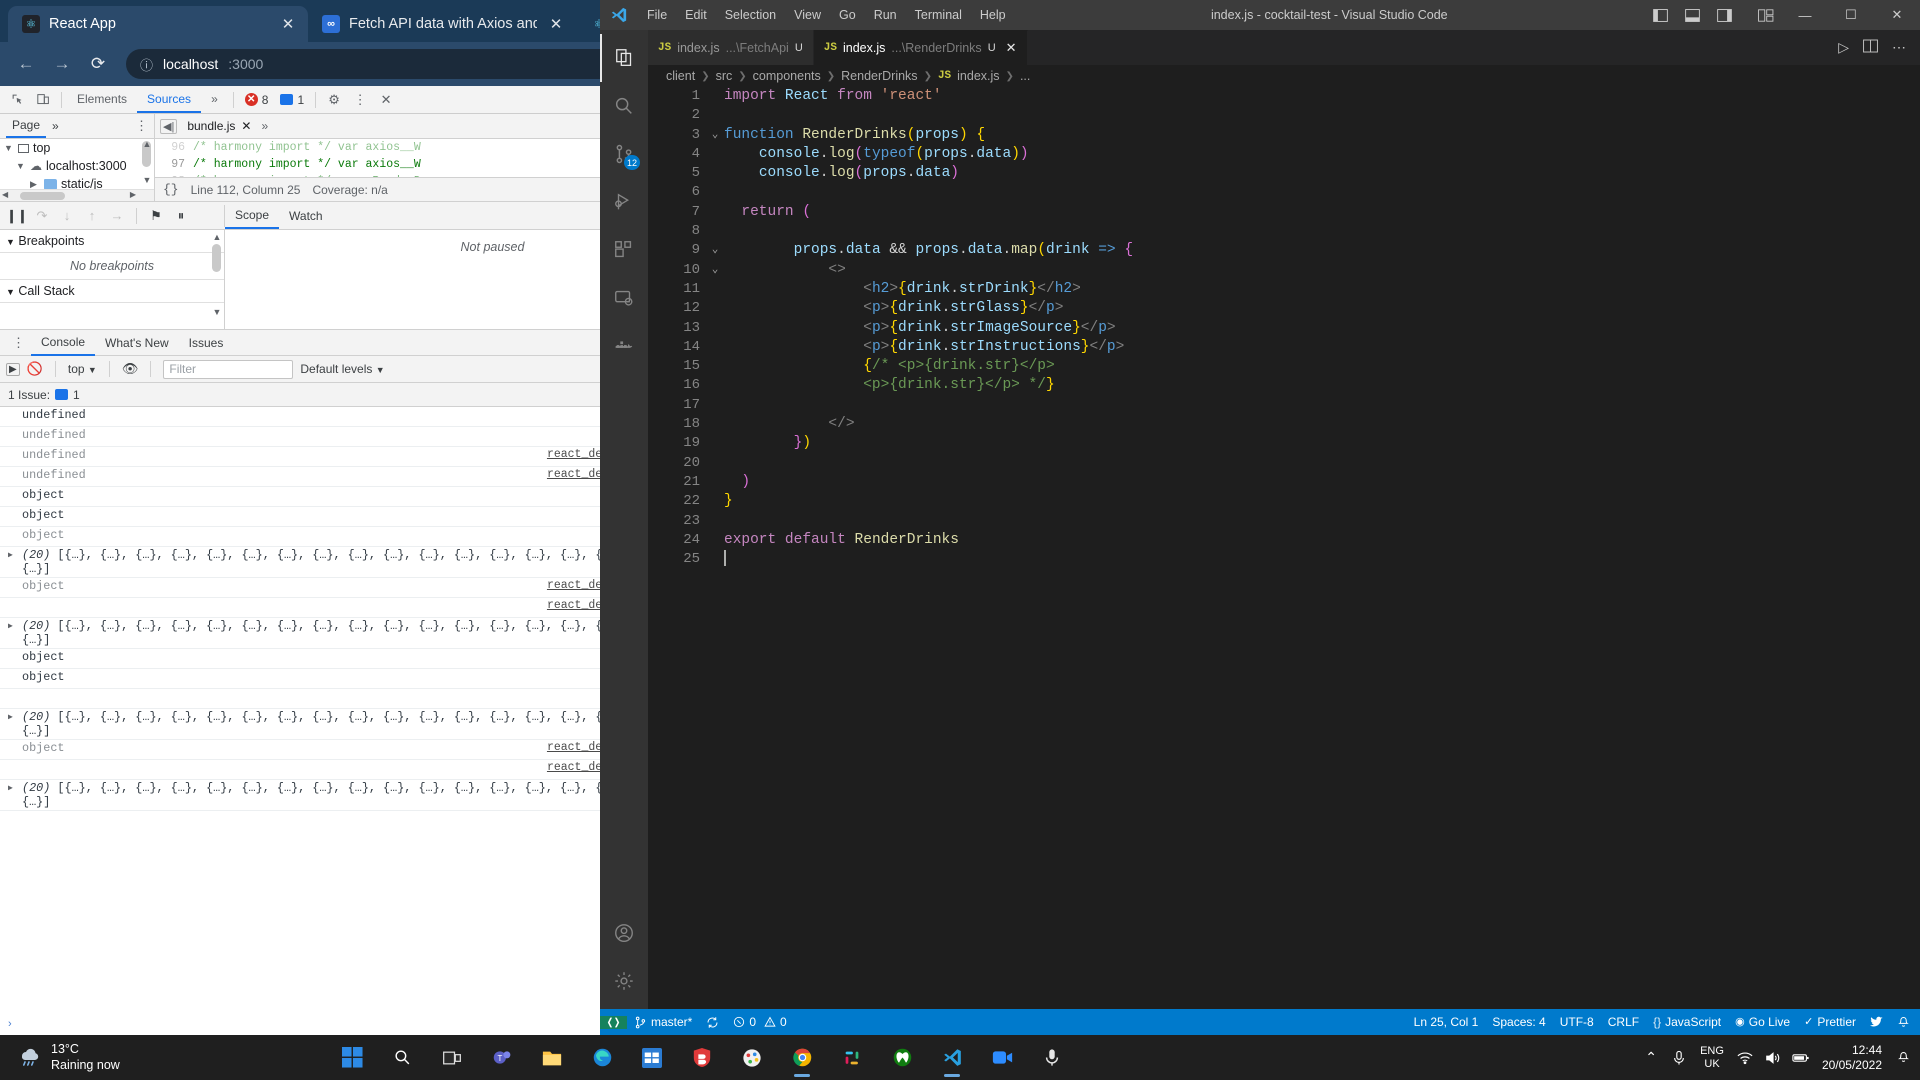 The image size is (1920, 1080). Describe the element at coordinates (217, 237) in the screenshot. I see `scroll-up-arrow-icon: ▲` at that location.